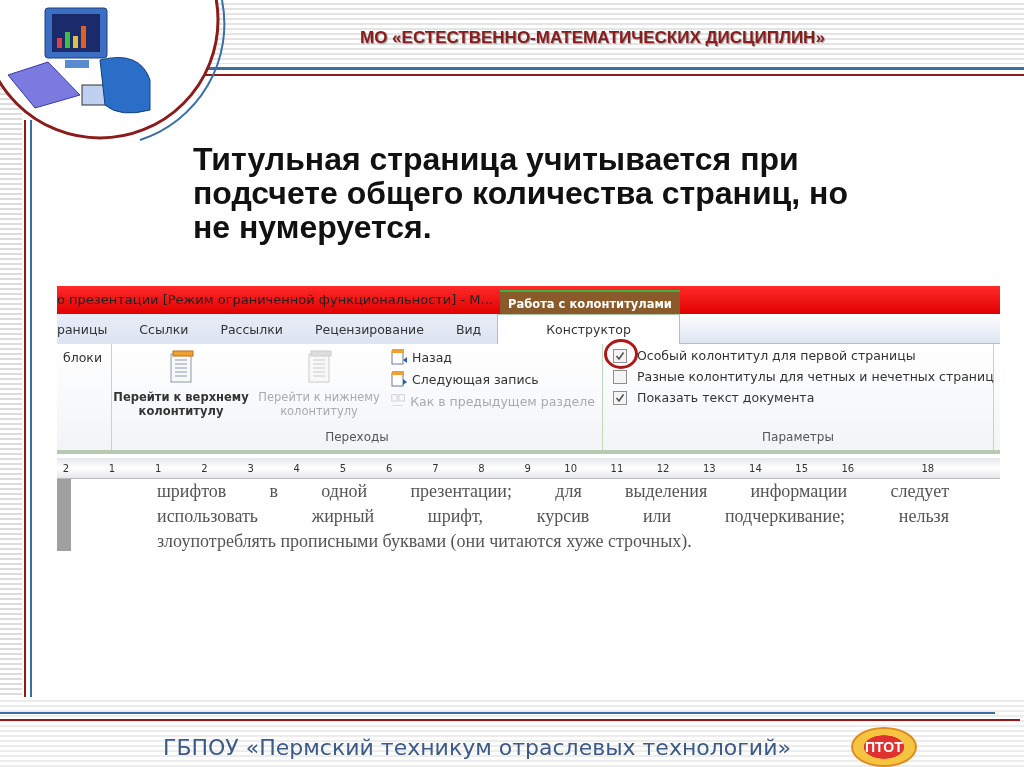 The height and width of the screenshot is (767, 1024). What do you see at coordinates (570, 468) in the screenshot?
I see `ruler-number: 10` at bounding box center [570, 468].